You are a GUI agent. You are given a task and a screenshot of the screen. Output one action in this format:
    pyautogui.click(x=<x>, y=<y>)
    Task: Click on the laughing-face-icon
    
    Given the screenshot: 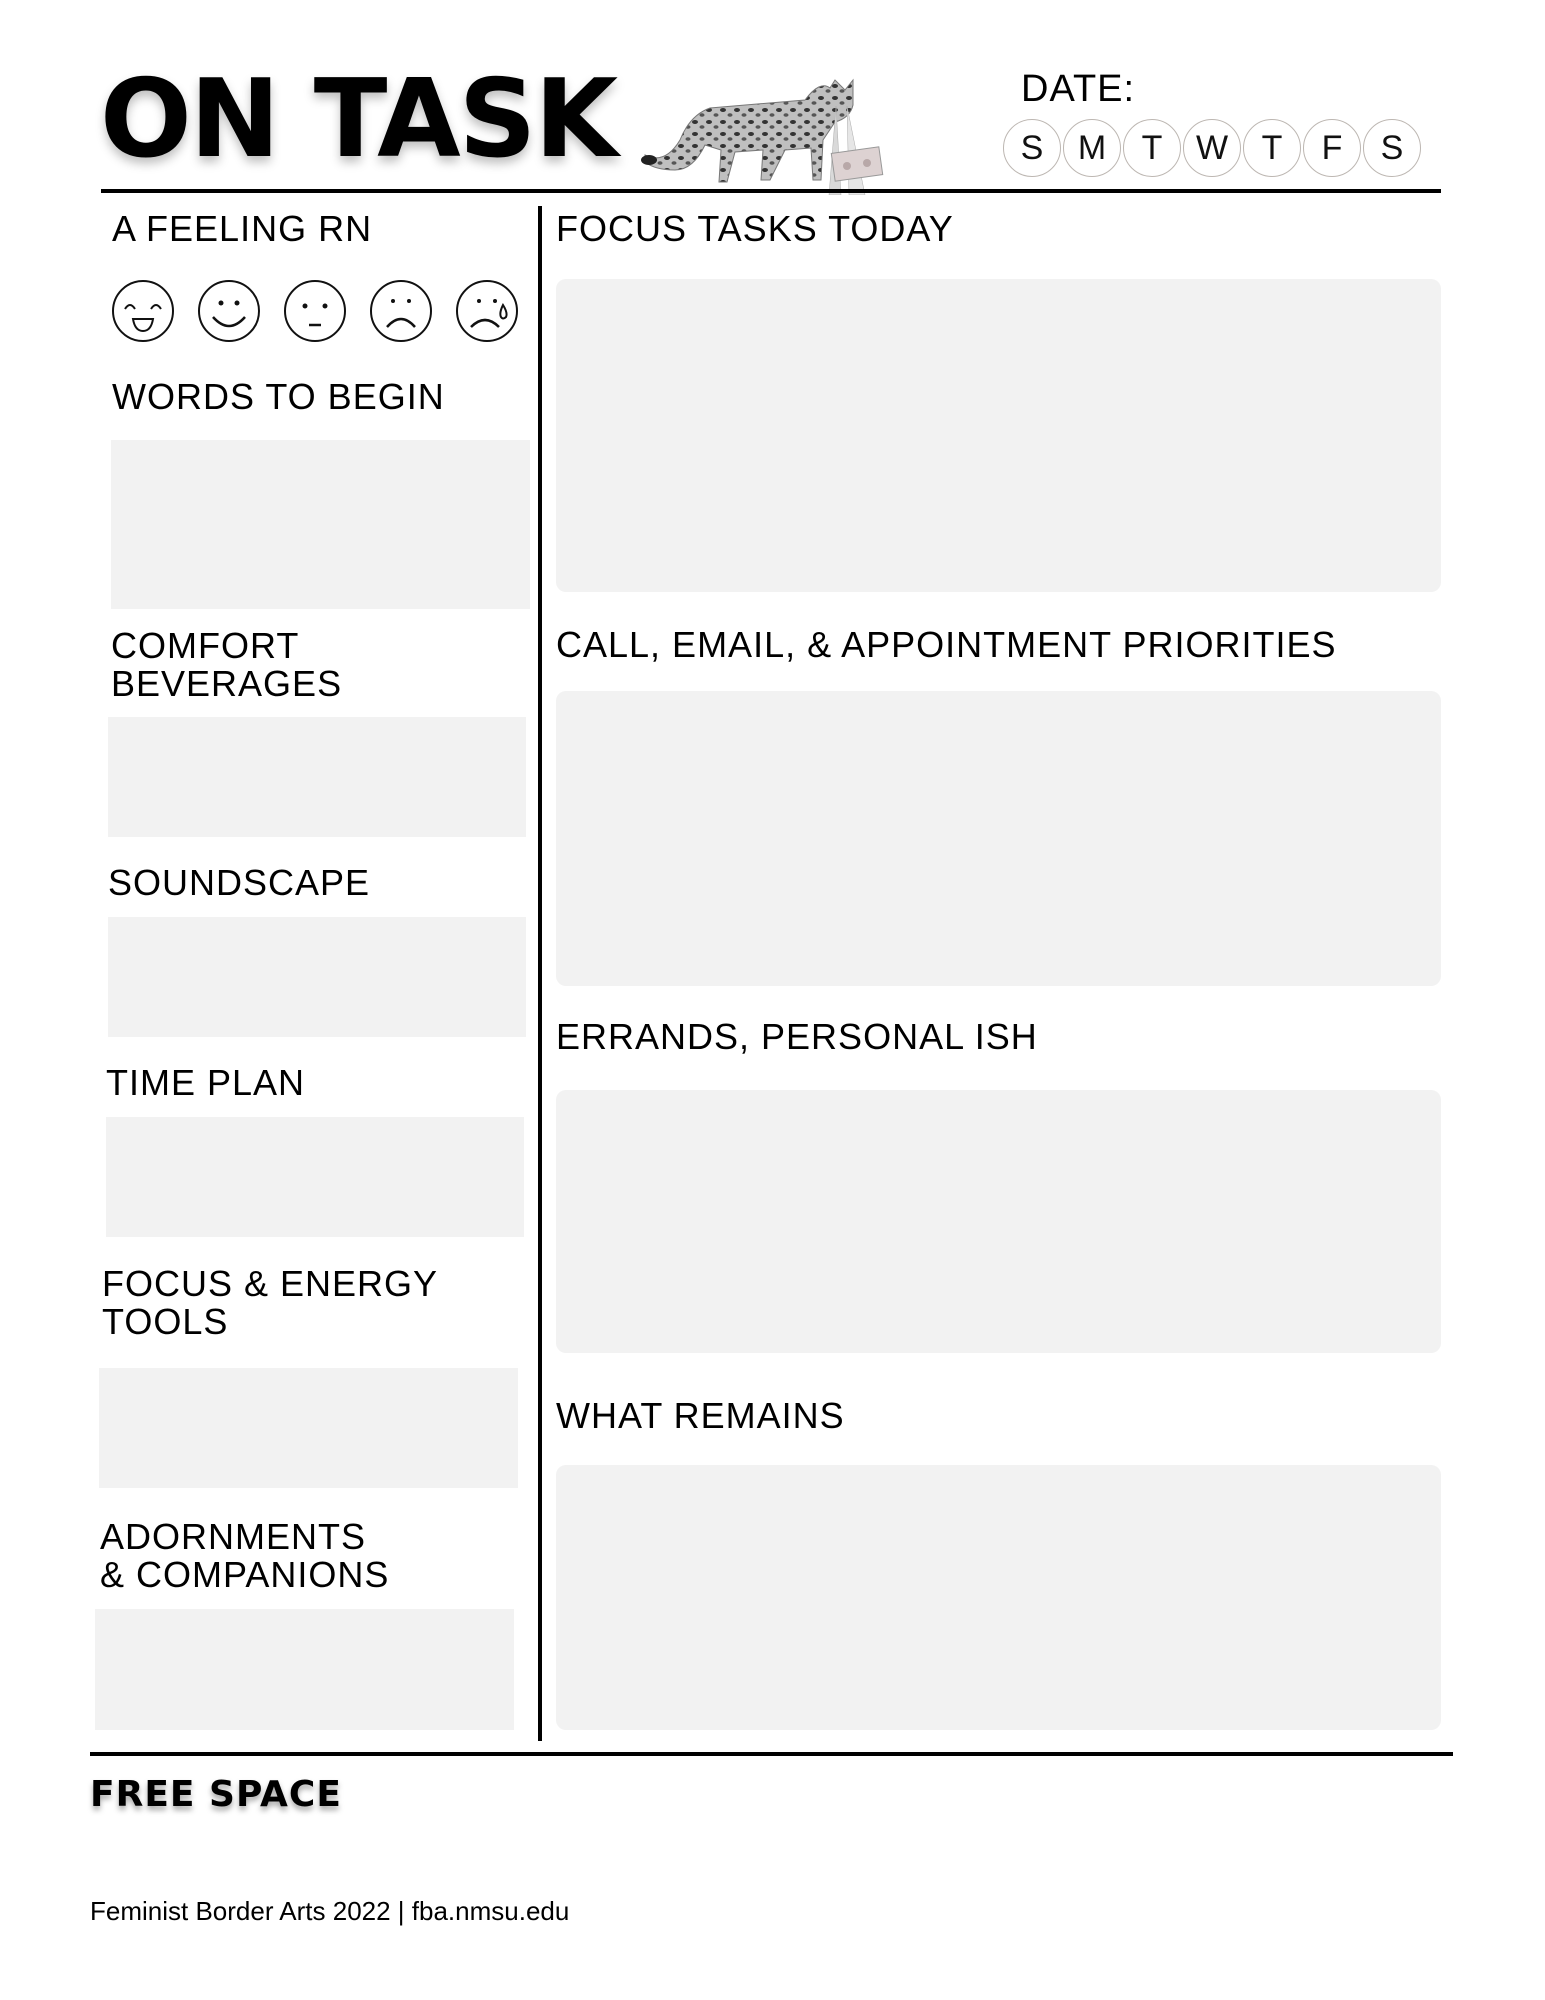 What is the action you would take?
    pyautogui.click(x=143, y=311)
    